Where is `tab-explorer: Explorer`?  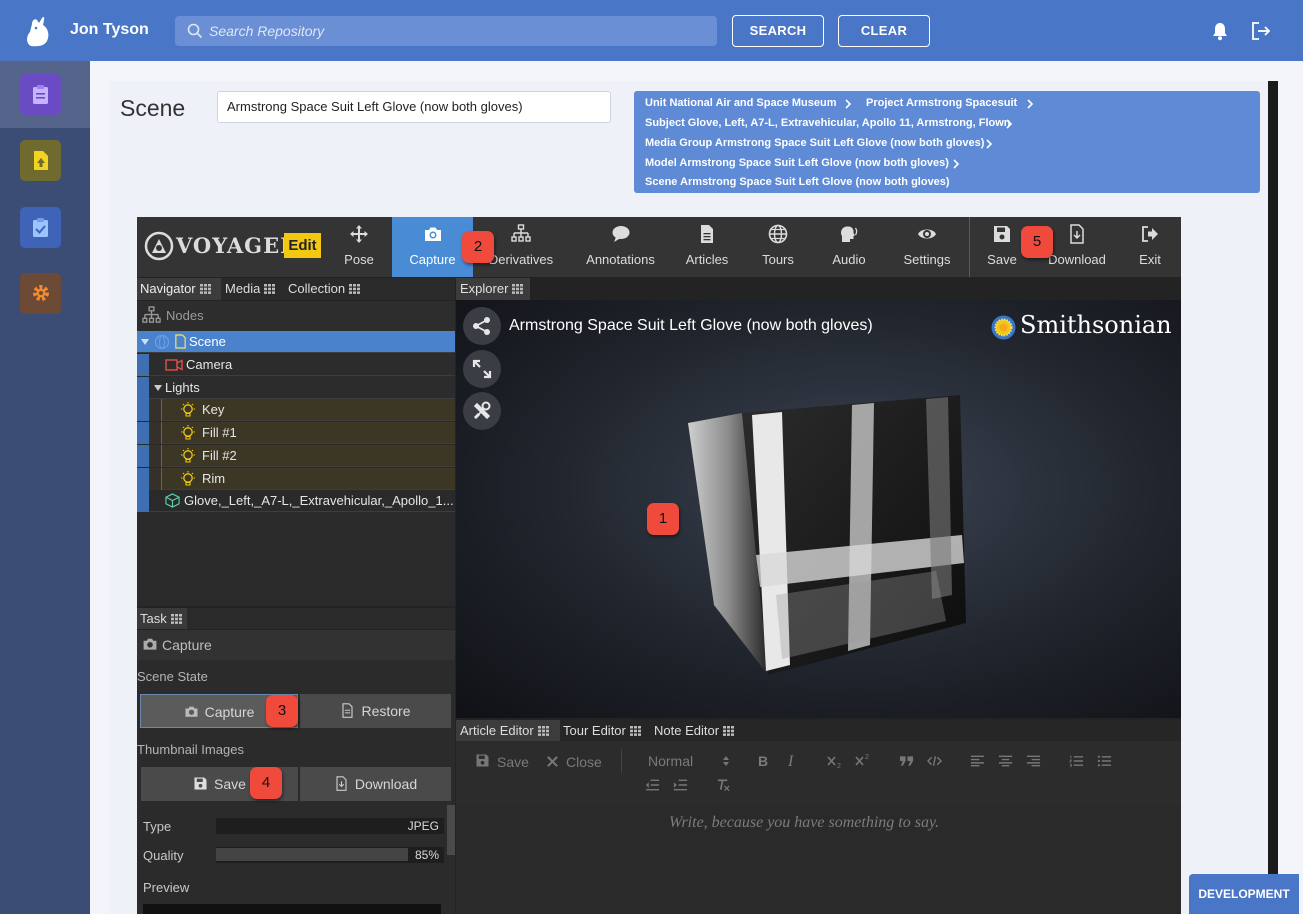 tab-explorer: Explorer is located at coordinates (493, 289).